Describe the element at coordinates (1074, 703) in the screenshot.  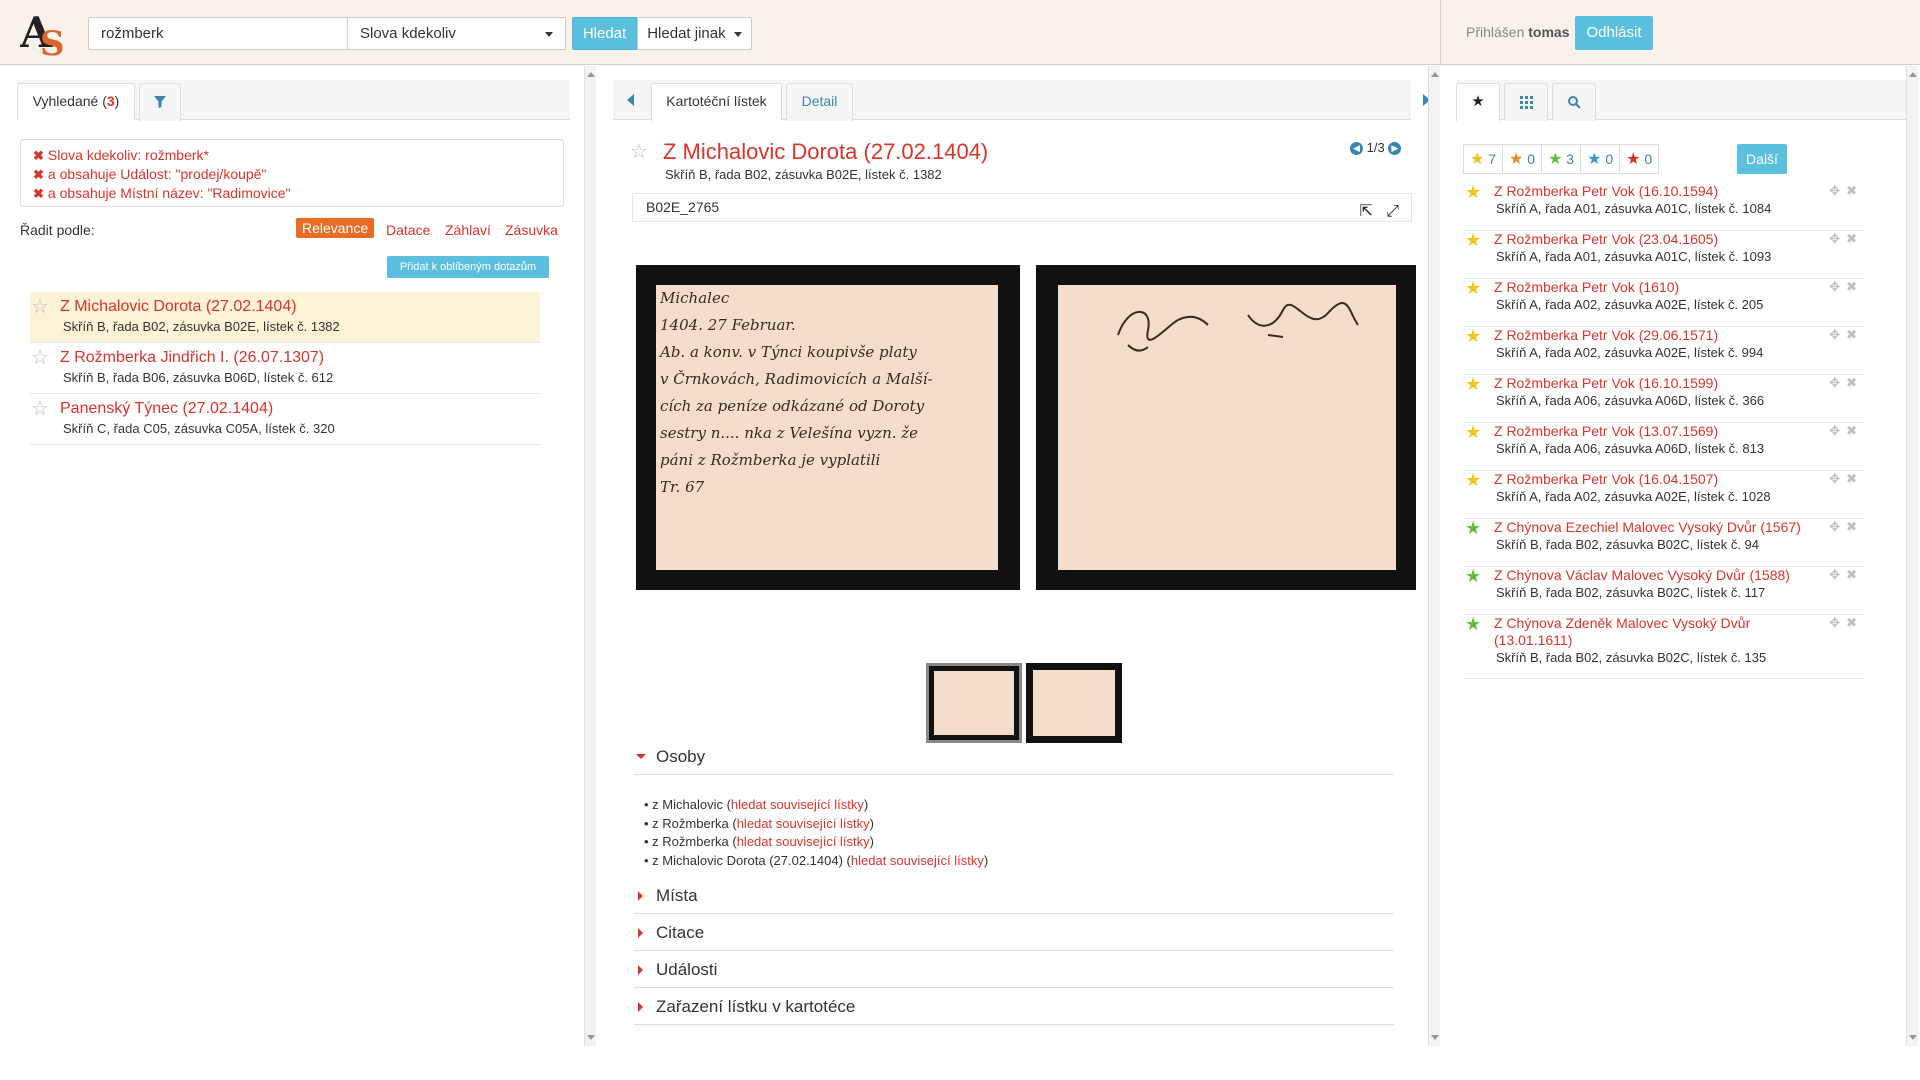
I see `thumbnail-back` at that location.